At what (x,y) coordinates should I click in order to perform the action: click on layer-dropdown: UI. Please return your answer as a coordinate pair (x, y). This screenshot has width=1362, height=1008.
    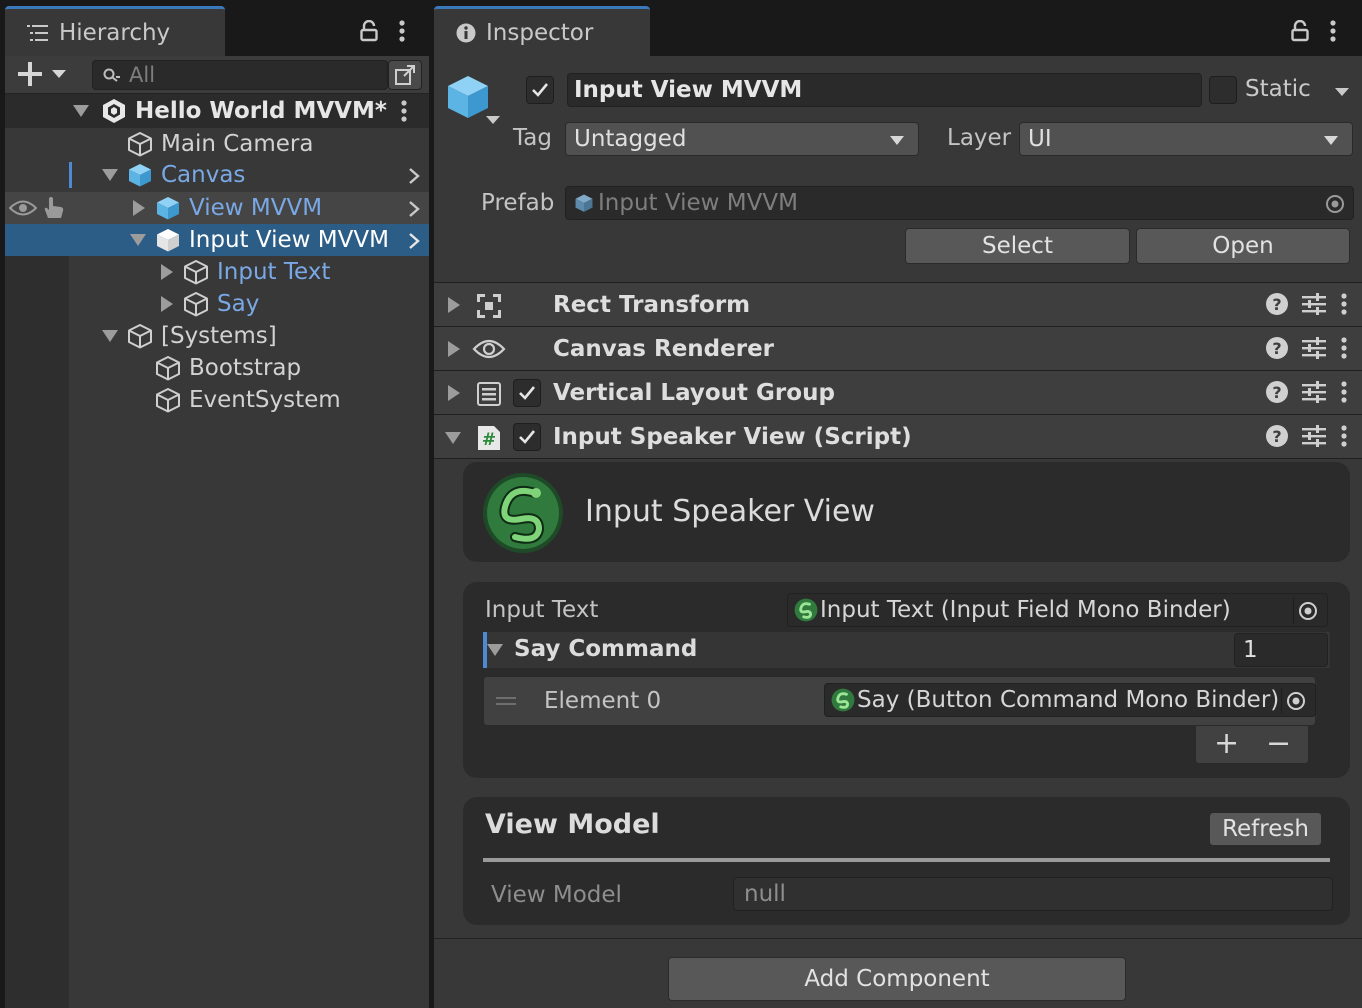
    Looking at the image, I should click on (1186, 139).